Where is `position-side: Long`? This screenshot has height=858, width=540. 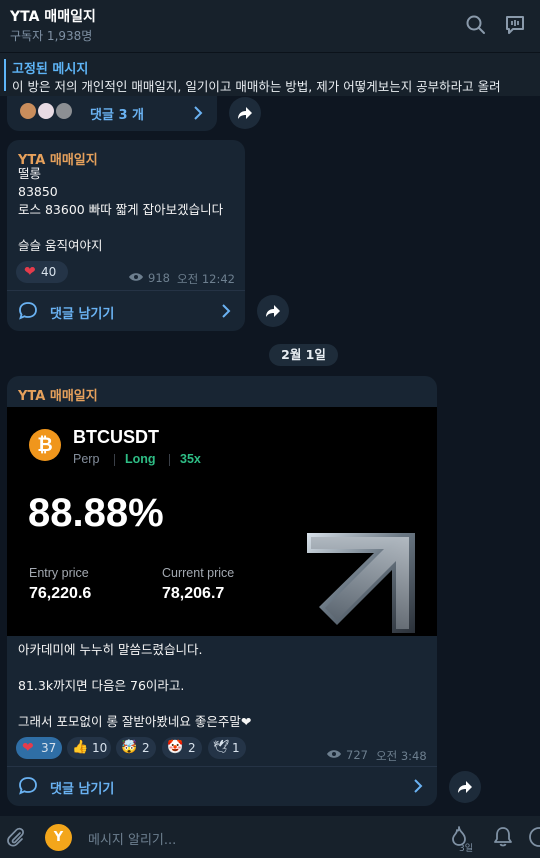 position-side: Long is located at coordinates (140, 459).